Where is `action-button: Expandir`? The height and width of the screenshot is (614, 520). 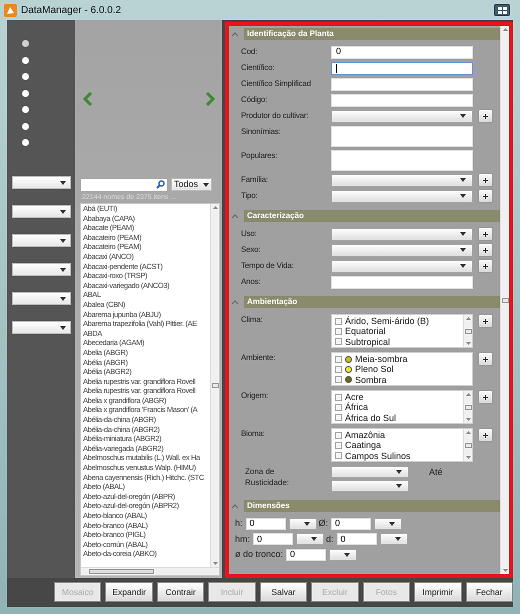 action-button: Expandir is located at coordinates (129, 592).